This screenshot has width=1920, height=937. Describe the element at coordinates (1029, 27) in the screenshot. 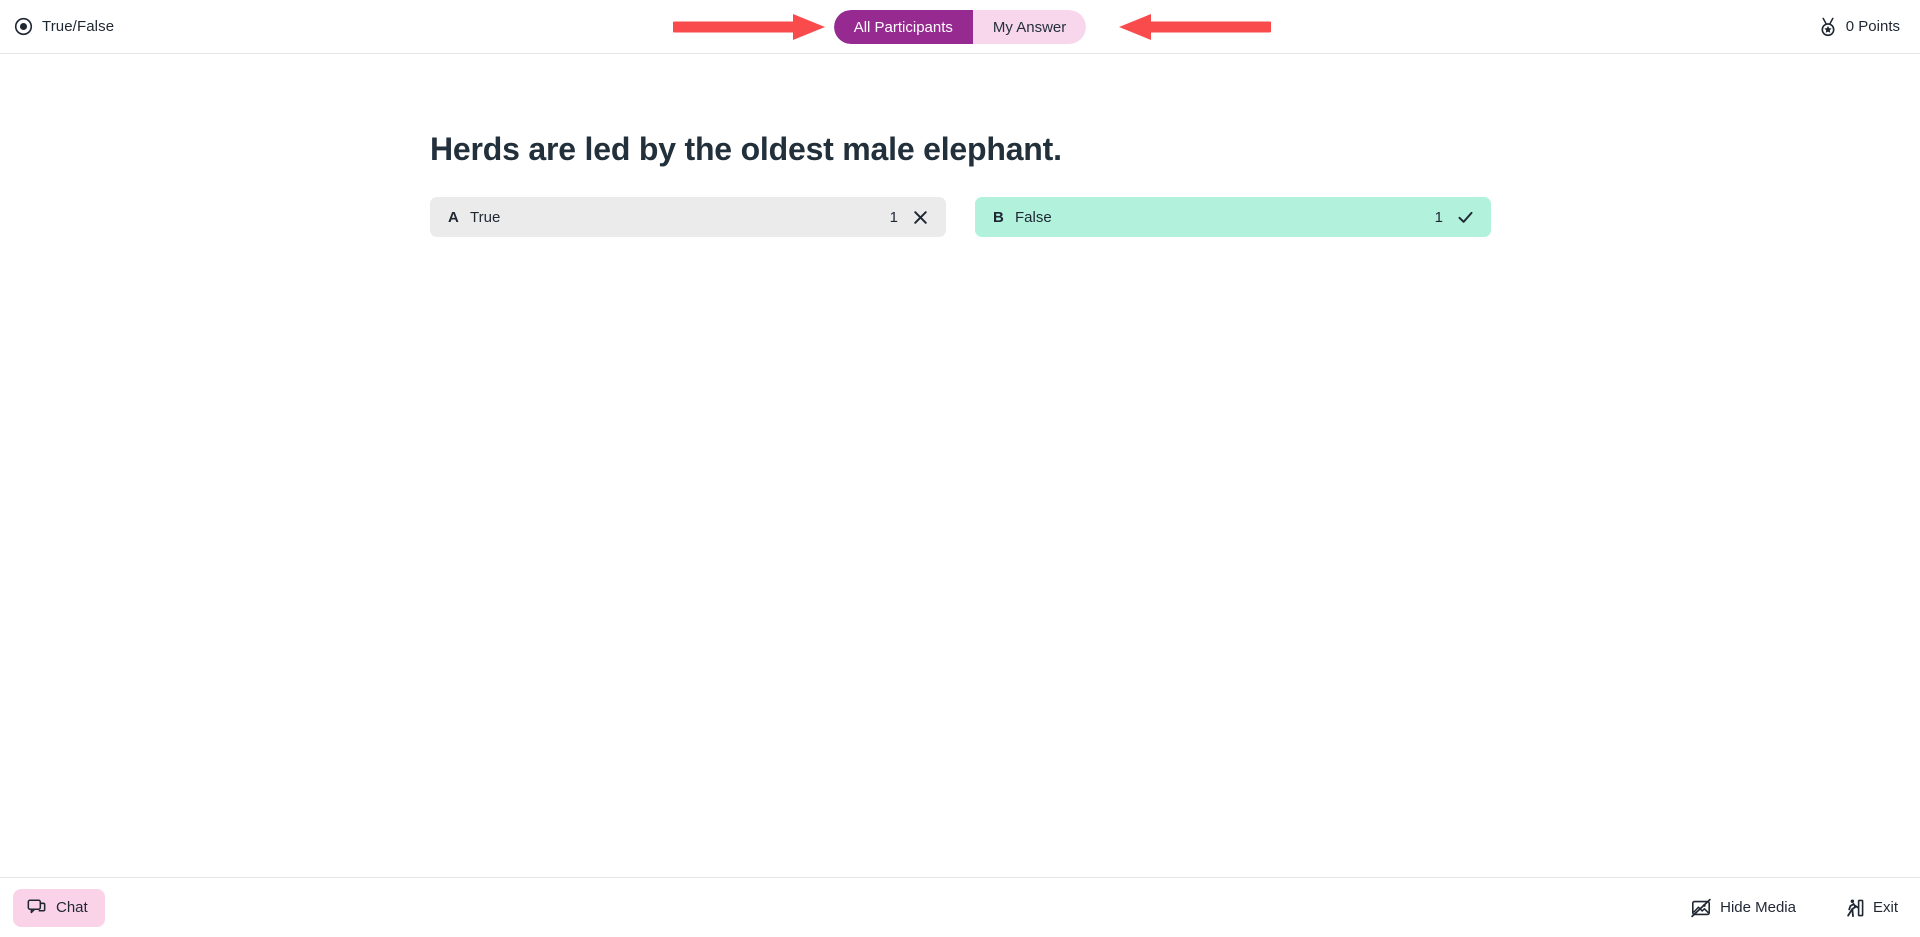

I see `tab-my-answer: My Answer` at that location.